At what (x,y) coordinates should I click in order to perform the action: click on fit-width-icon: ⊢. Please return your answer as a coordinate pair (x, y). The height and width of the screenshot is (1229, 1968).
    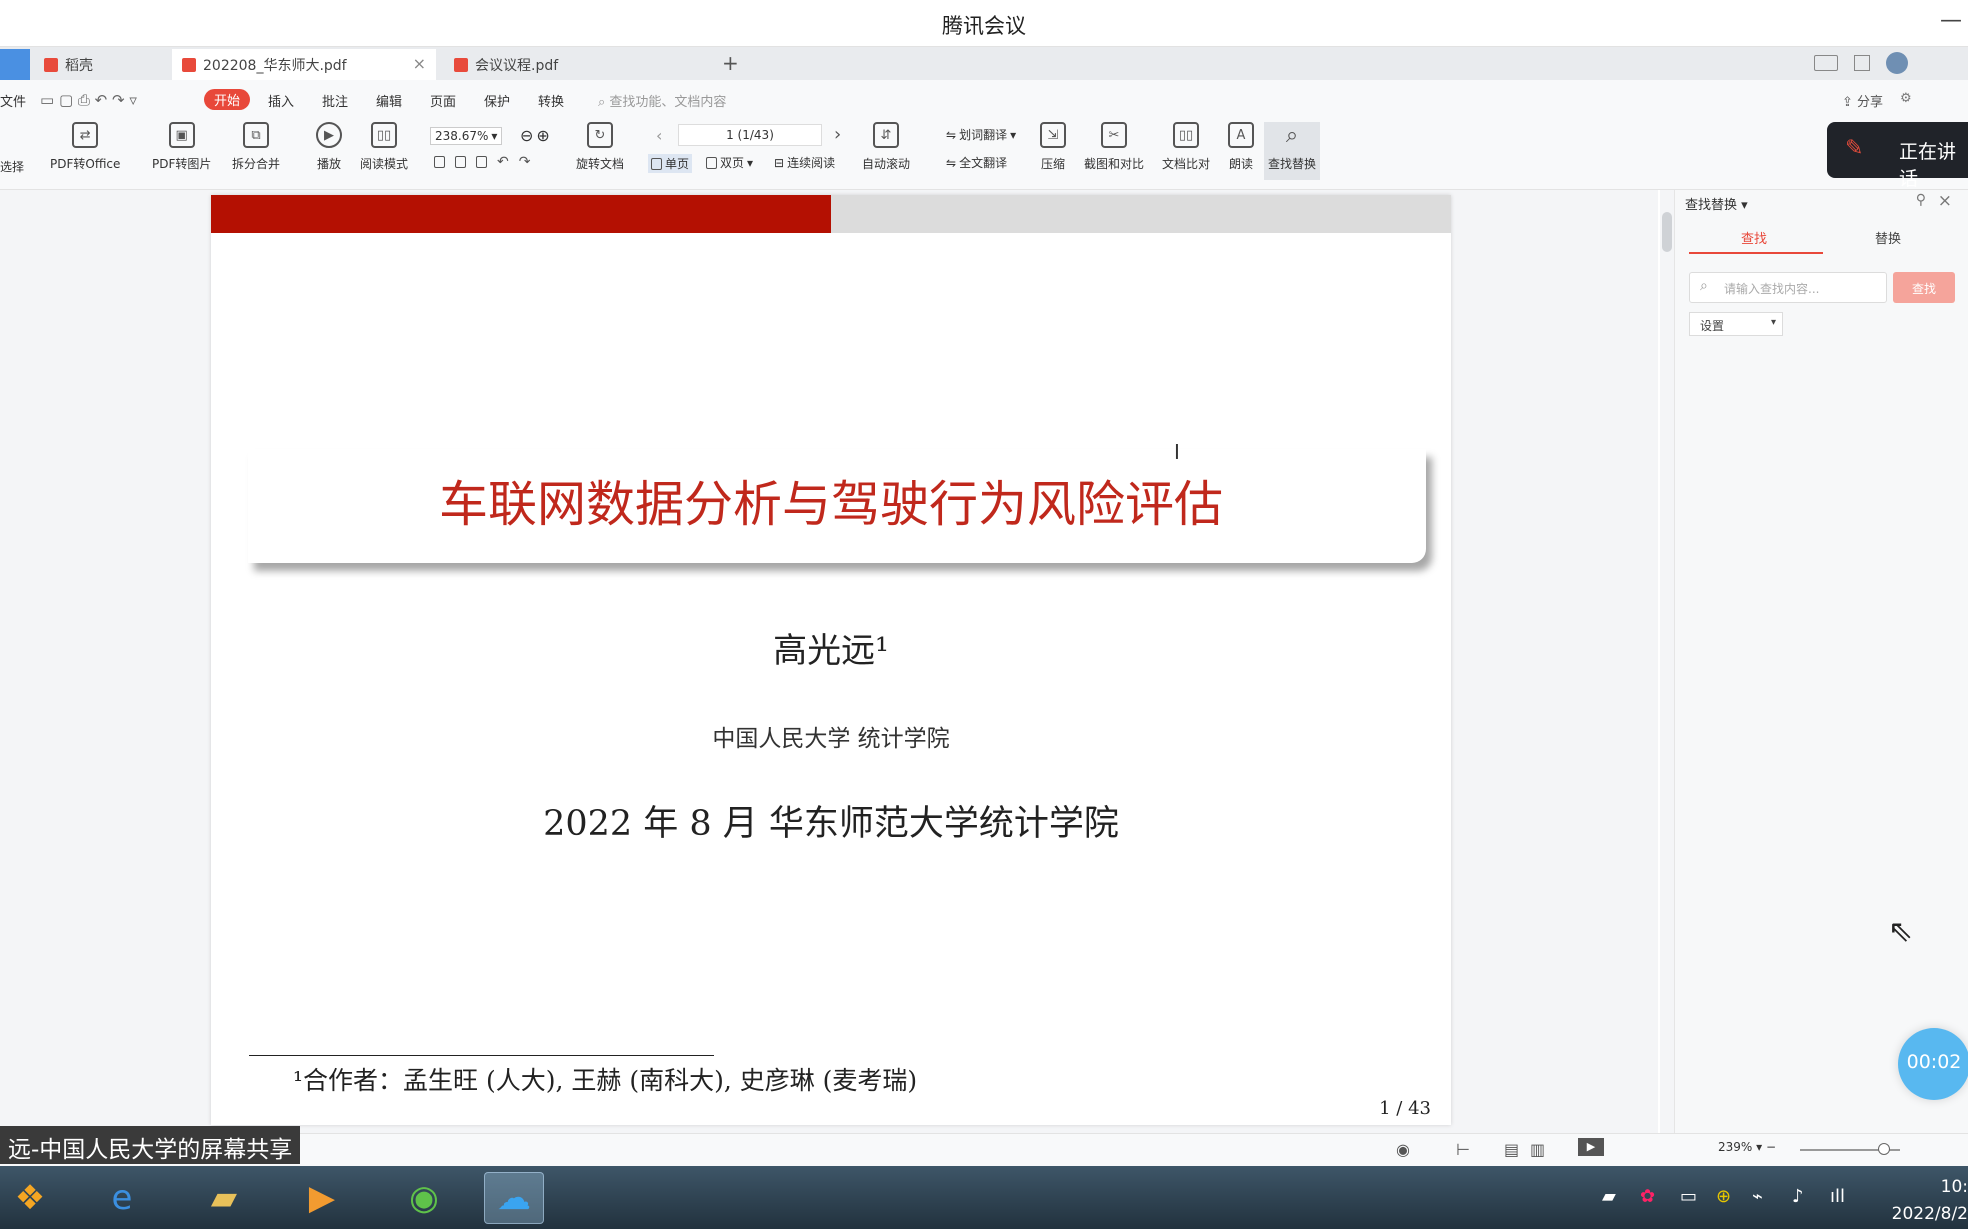
    Looking at the image, I should click on (1463, 1149).